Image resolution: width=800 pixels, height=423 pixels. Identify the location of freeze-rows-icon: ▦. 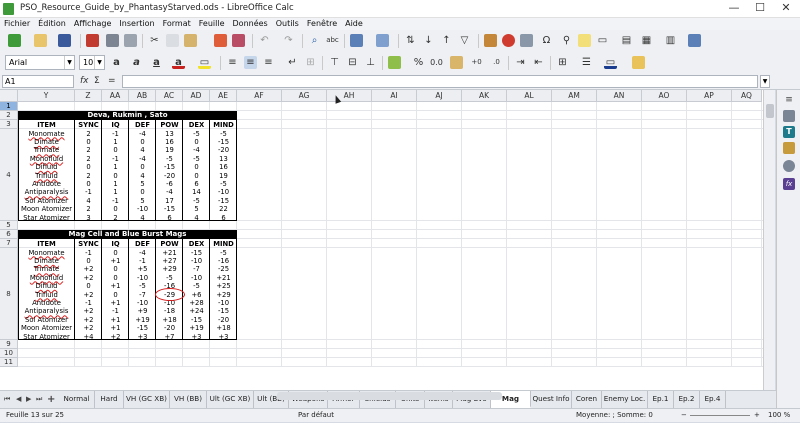
(646, 40).